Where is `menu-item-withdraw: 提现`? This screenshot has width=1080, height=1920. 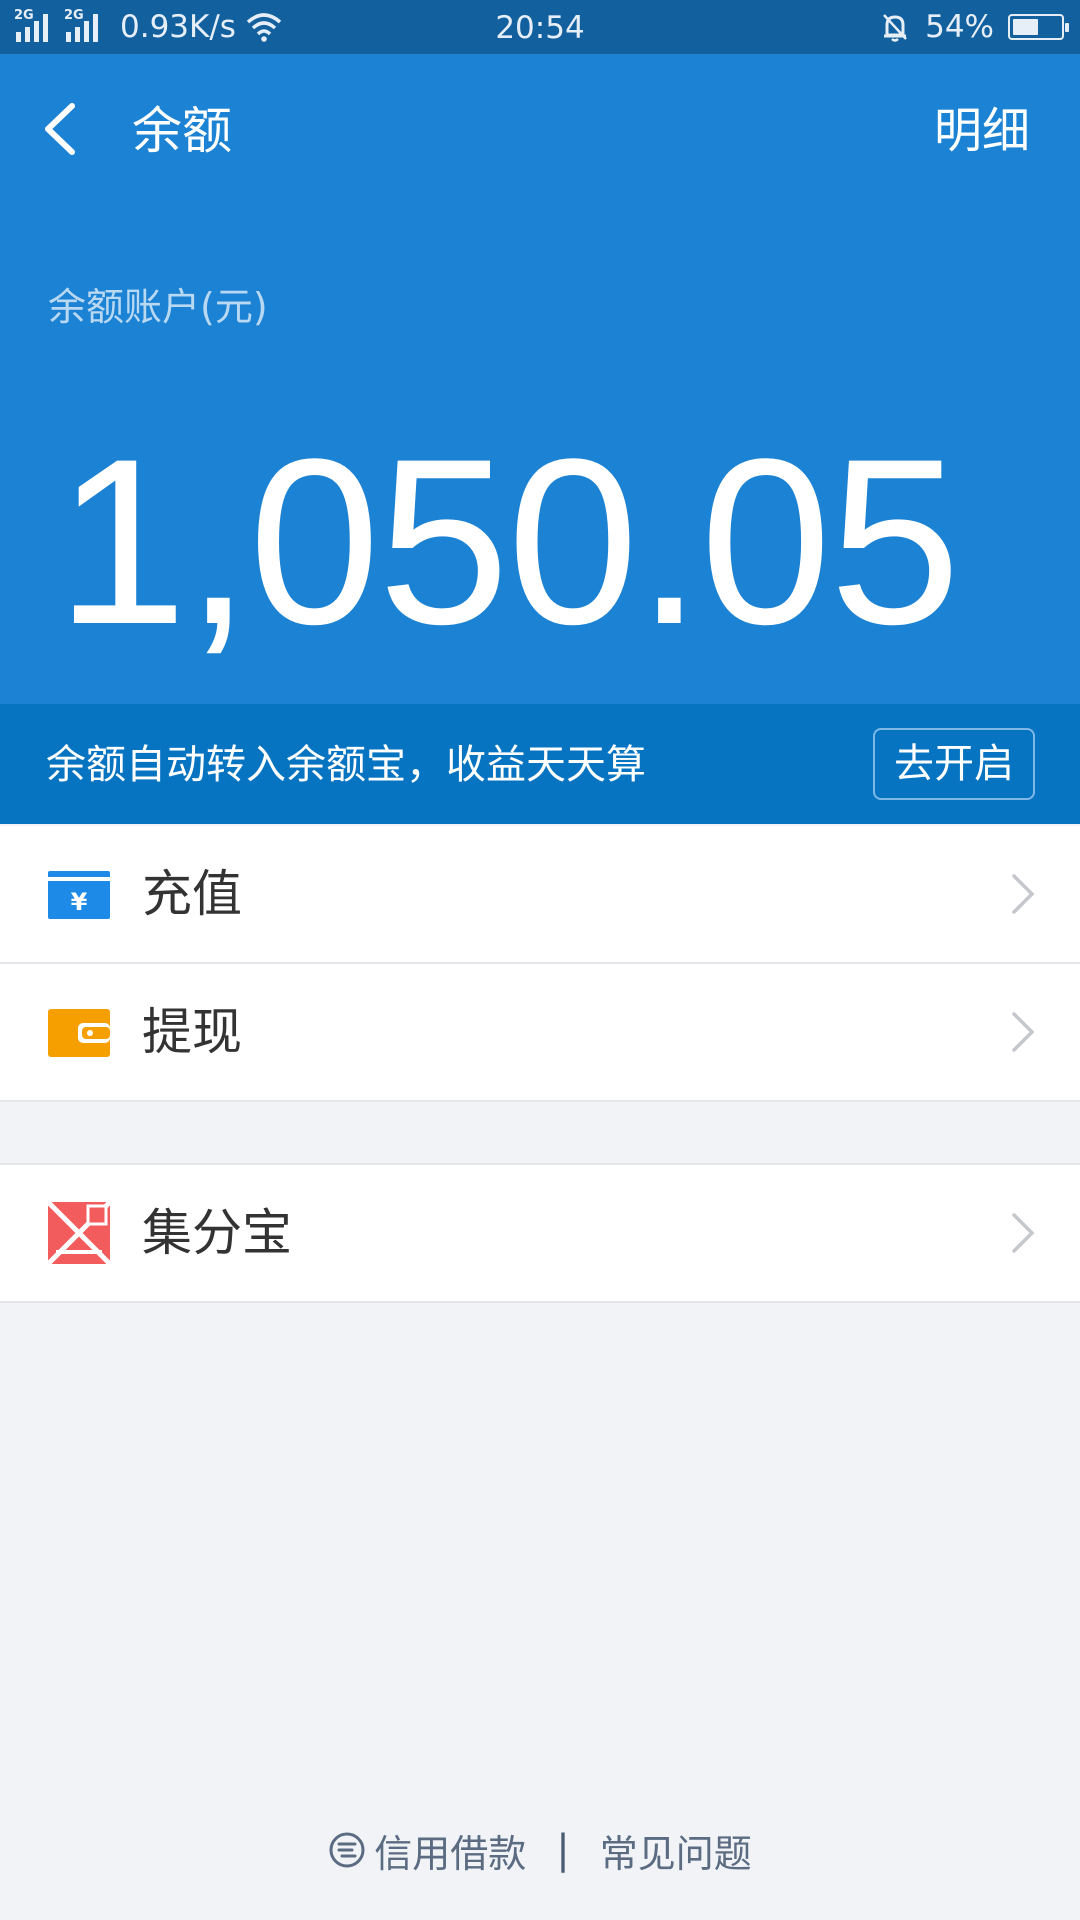 menu-item-withdraw: 提现 is located at coordinates (540, 1032).